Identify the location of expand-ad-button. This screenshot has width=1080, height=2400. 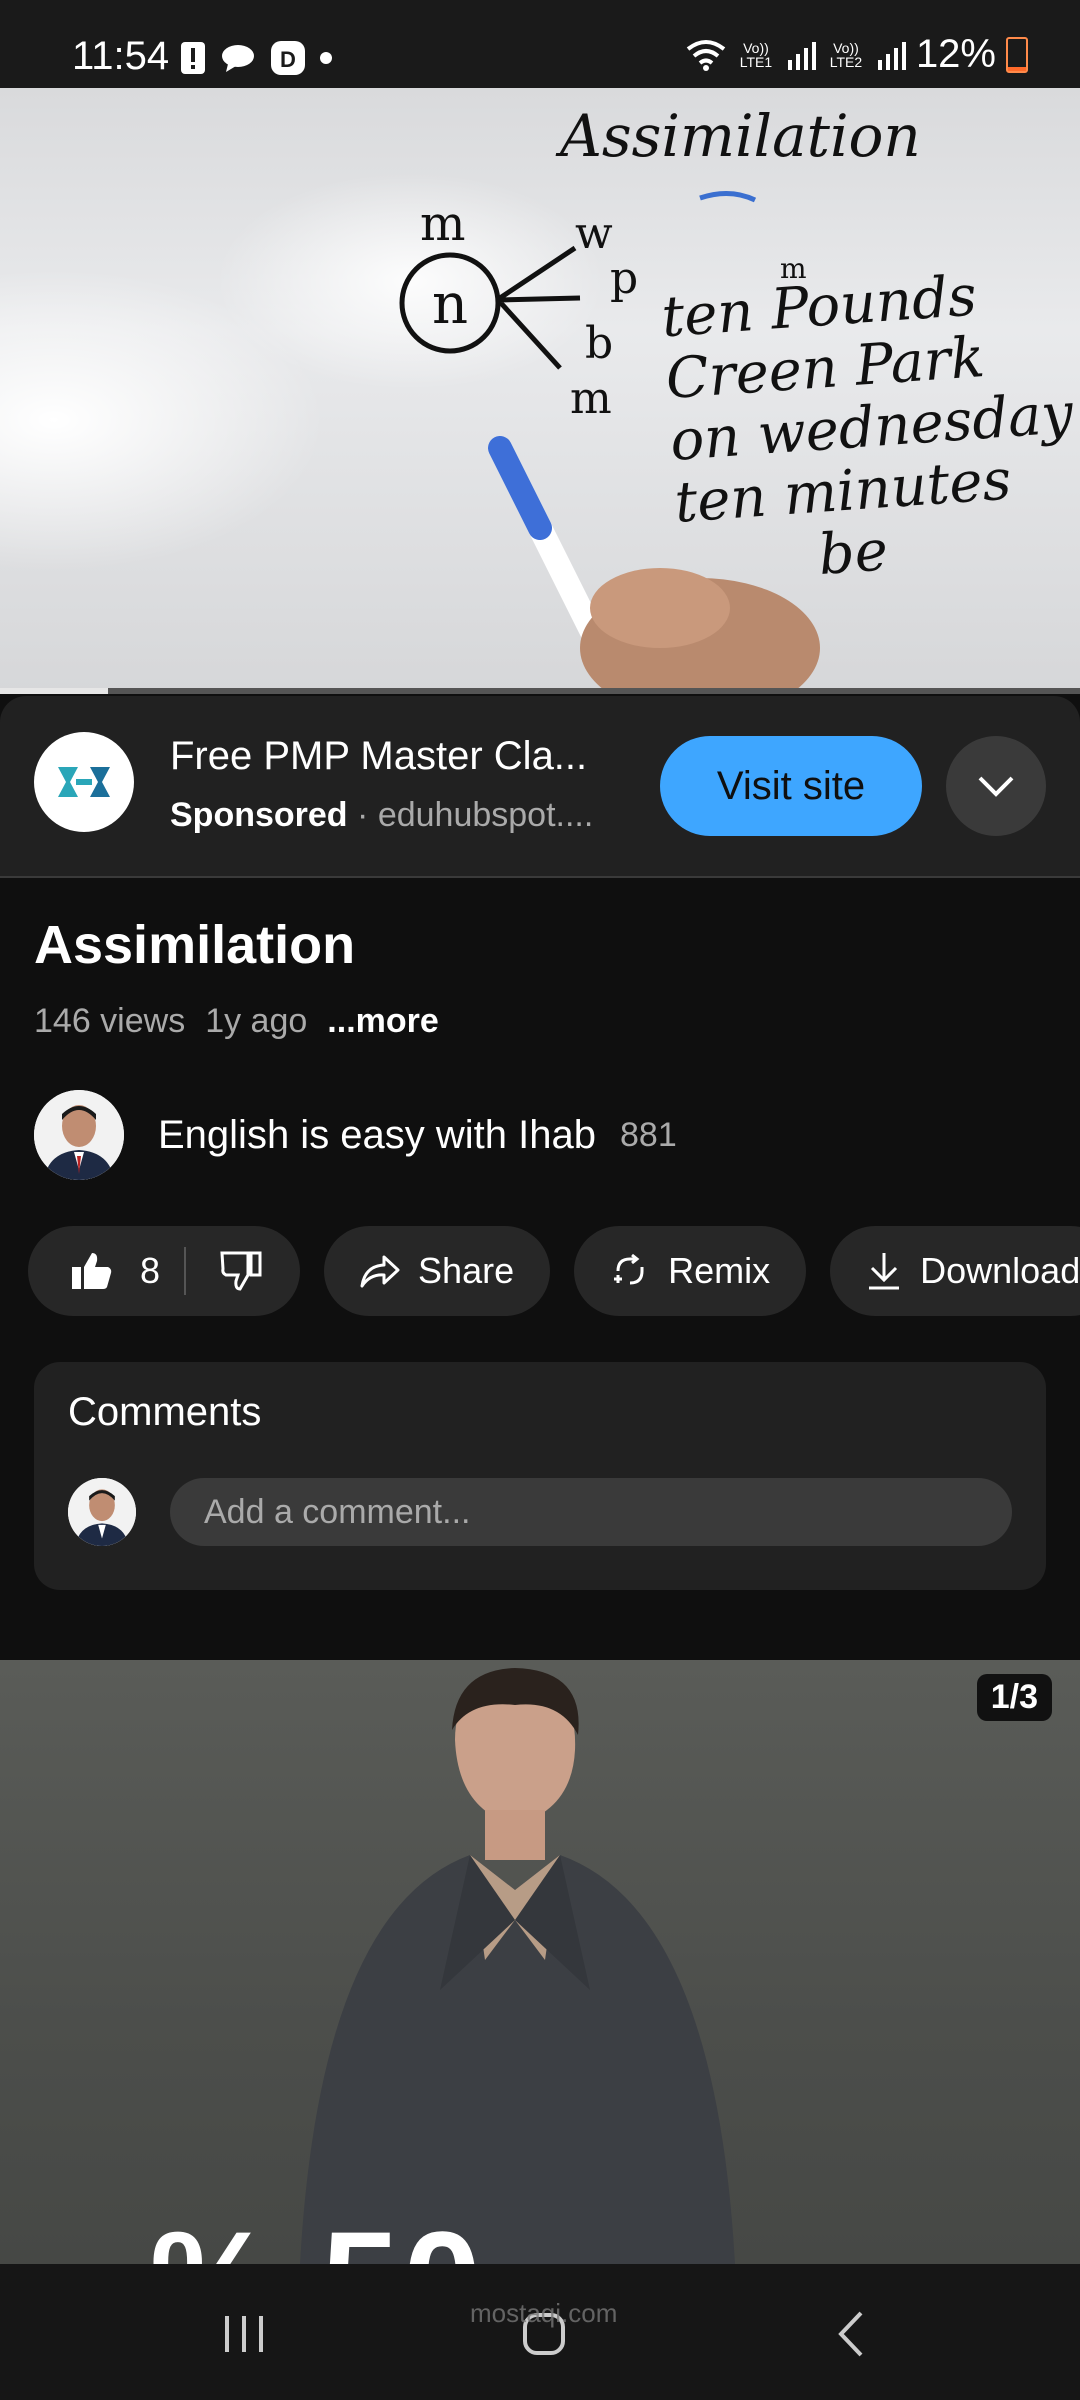
(996, 786).